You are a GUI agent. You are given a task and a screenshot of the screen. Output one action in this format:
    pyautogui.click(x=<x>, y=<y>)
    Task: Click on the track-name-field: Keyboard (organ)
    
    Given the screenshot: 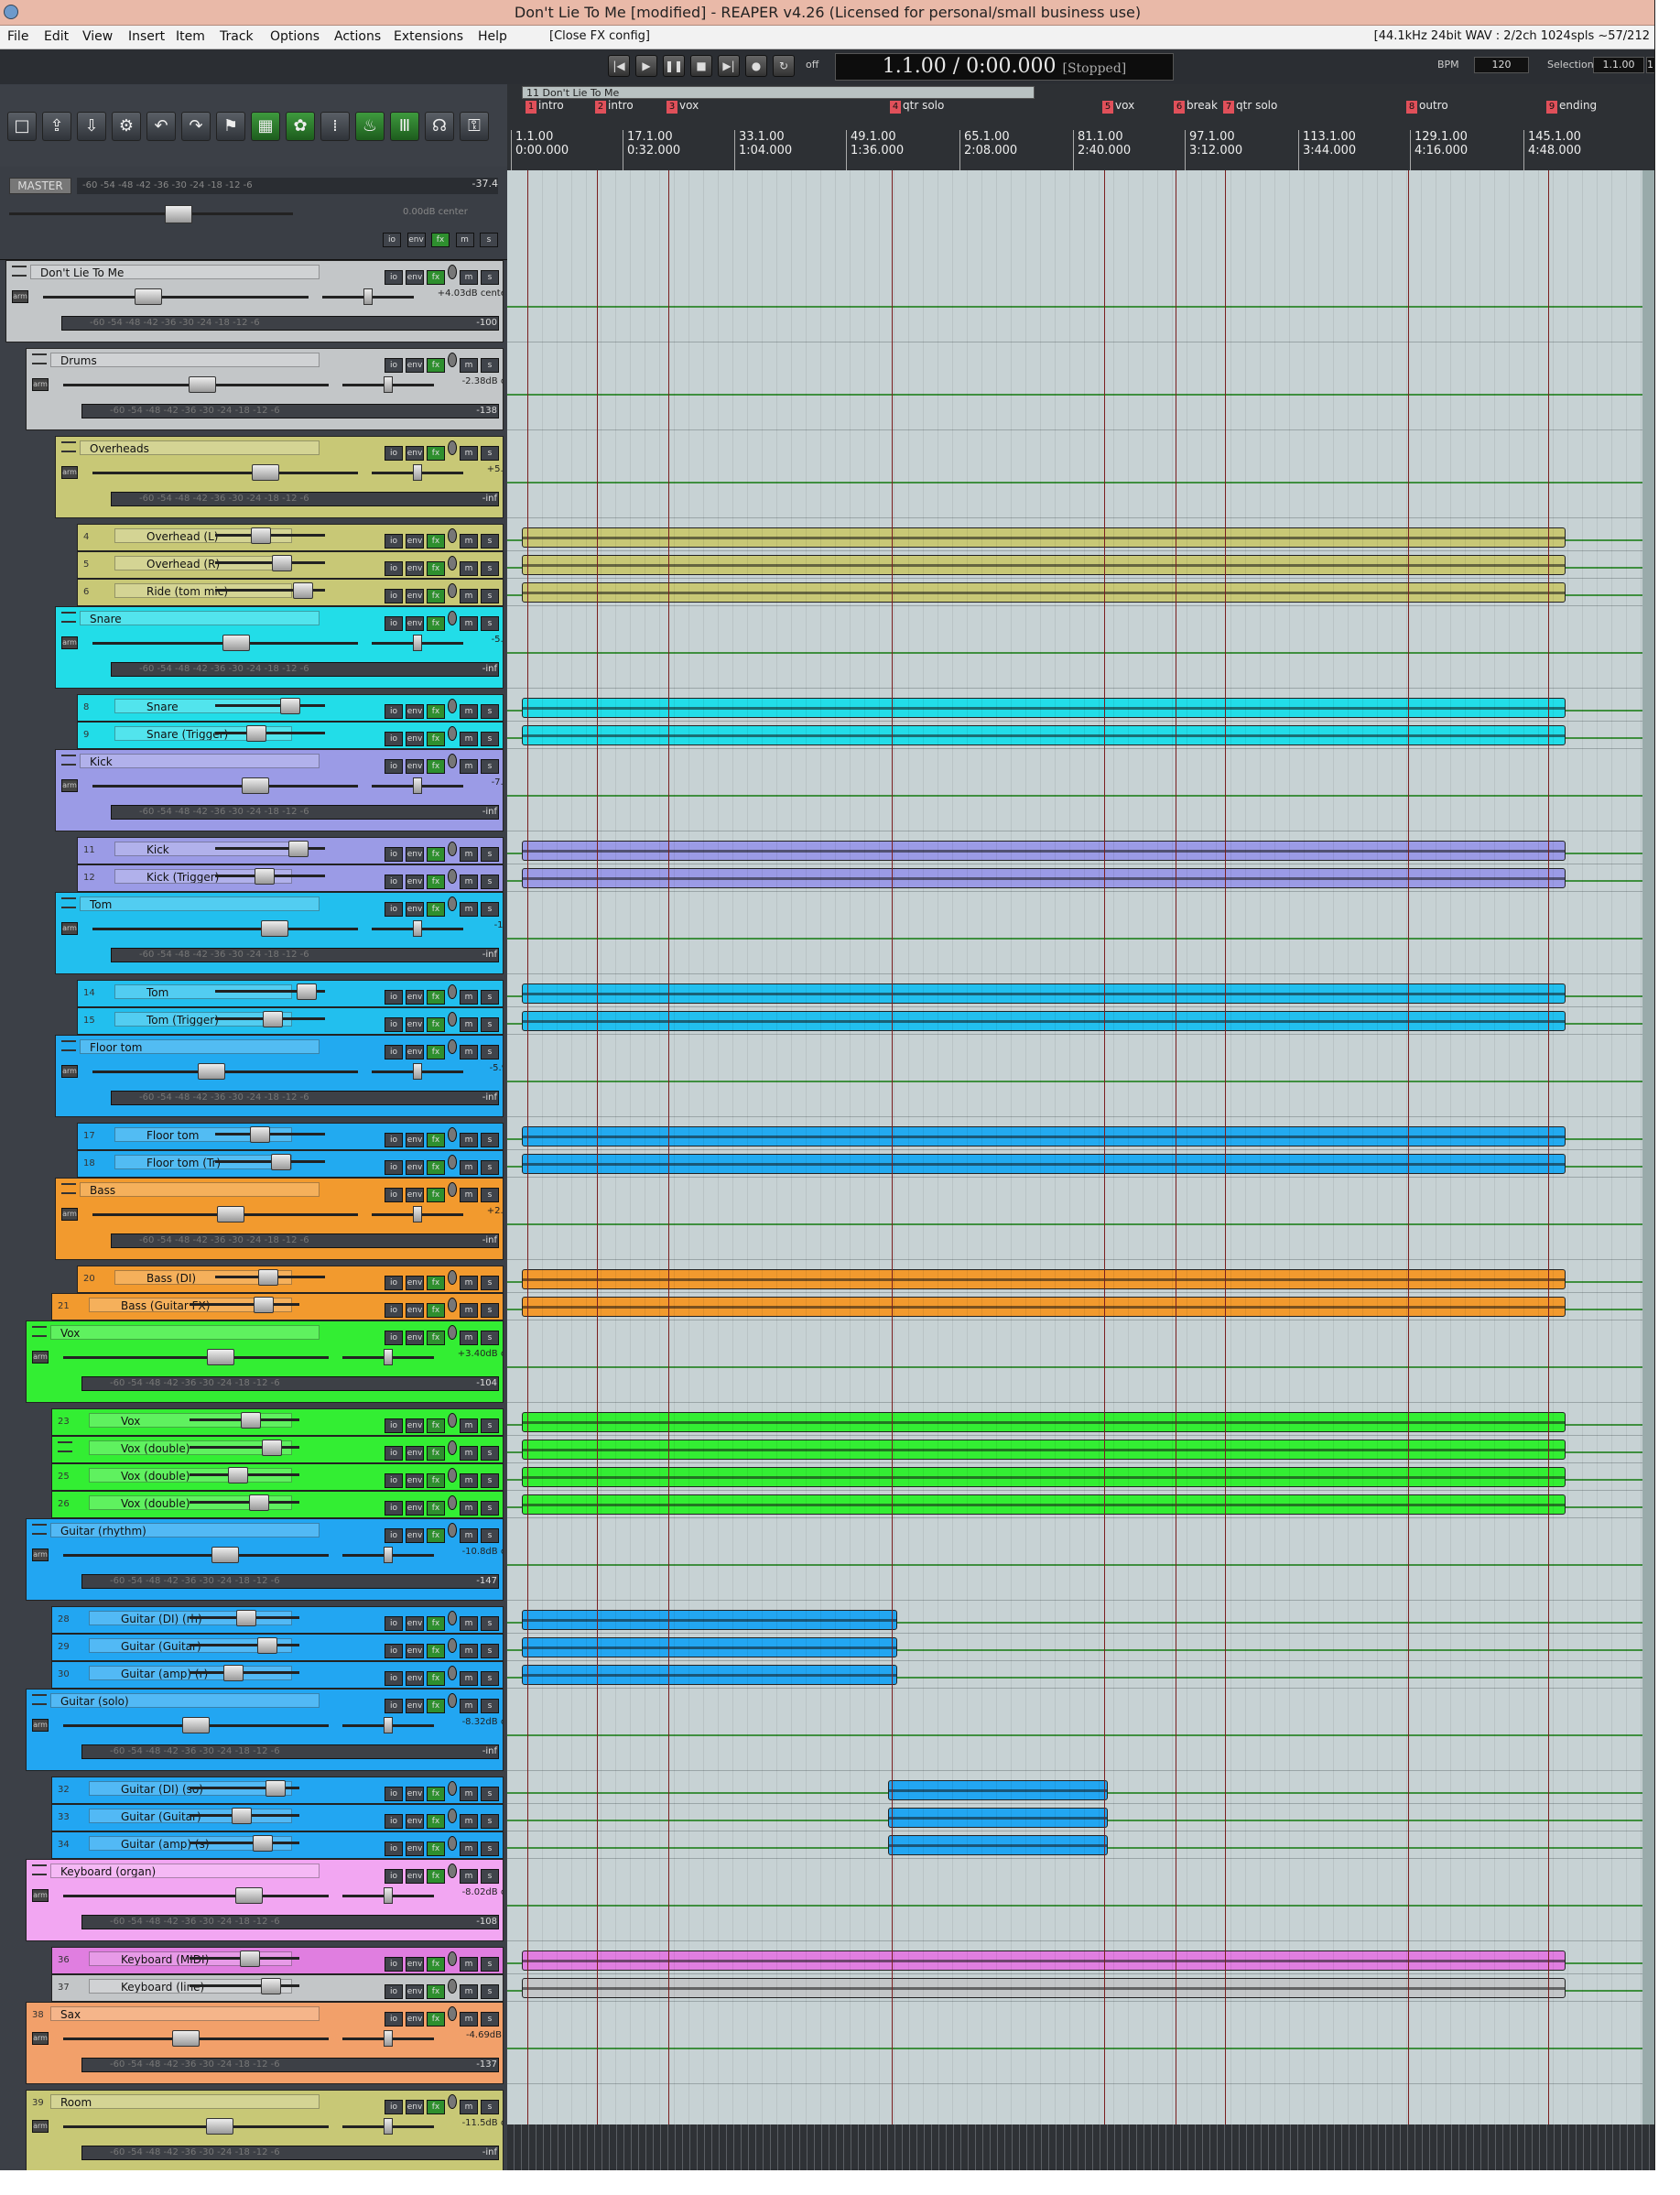 What is the action you would take?
    pyautogui.click(x=185, y=1871)
    